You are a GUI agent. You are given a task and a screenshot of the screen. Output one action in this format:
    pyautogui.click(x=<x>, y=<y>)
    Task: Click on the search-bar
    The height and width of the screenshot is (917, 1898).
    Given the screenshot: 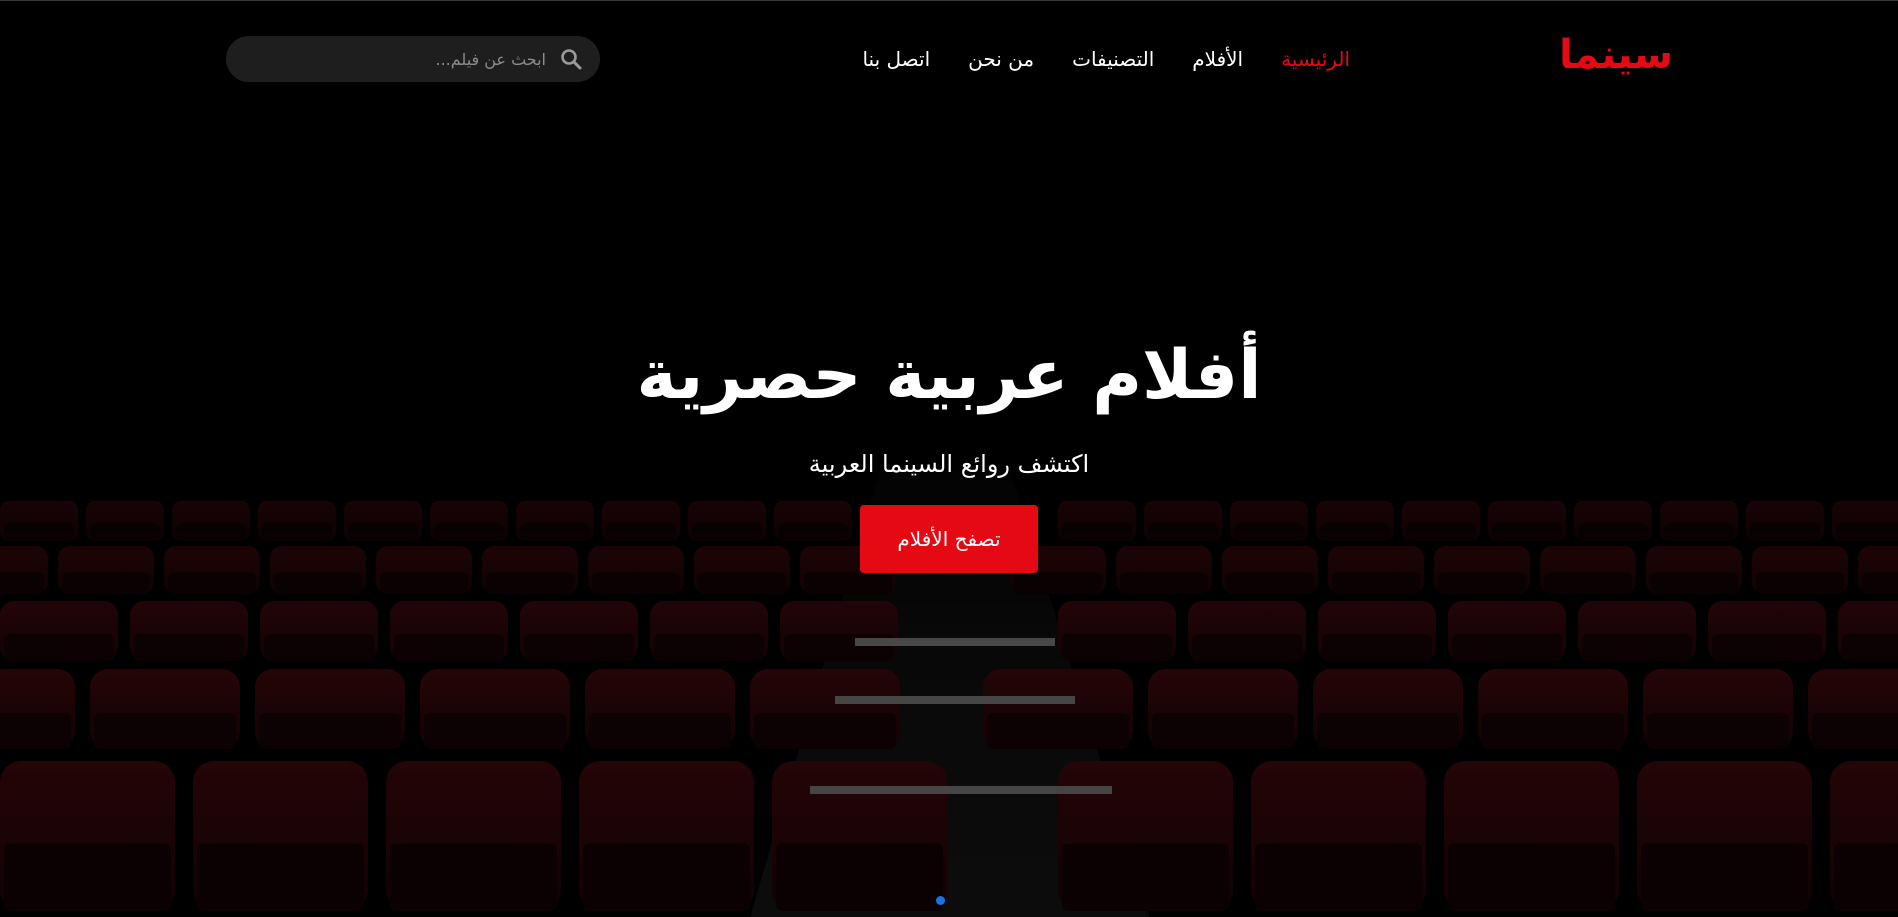 What is the action you would take?
    pyautogui.click(x=413, y=59)
    